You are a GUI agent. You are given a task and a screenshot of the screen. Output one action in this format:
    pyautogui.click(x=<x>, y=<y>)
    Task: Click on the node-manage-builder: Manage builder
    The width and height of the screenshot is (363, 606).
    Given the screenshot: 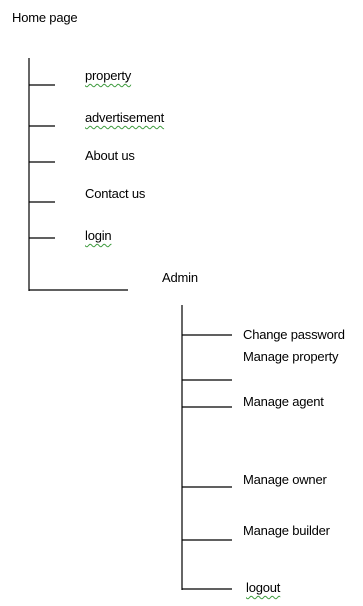 What is the action you would take?
    pyautogui.click(x=286, y=530)
    